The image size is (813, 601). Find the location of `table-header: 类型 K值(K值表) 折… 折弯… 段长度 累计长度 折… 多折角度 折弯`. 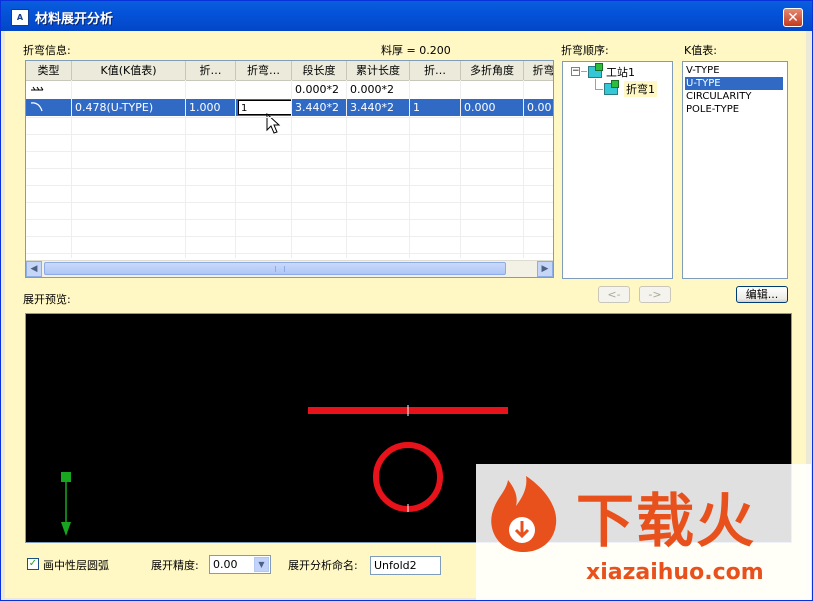

table-header: 类型 K值(K值表) 折… 折弯… 段长度 累计长度 折… 多折角度 折弯 is located at coordinates (289, 71).